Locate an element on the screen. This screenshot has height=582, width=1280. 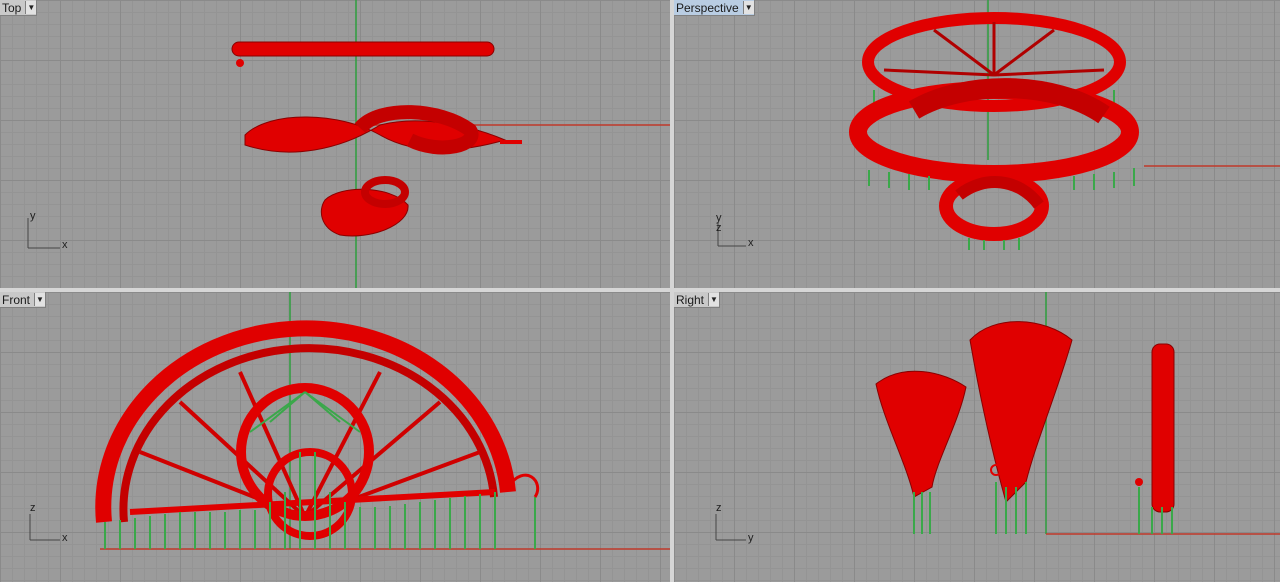
perspective-axis-x-label: x is located at coordinates (751, 243).